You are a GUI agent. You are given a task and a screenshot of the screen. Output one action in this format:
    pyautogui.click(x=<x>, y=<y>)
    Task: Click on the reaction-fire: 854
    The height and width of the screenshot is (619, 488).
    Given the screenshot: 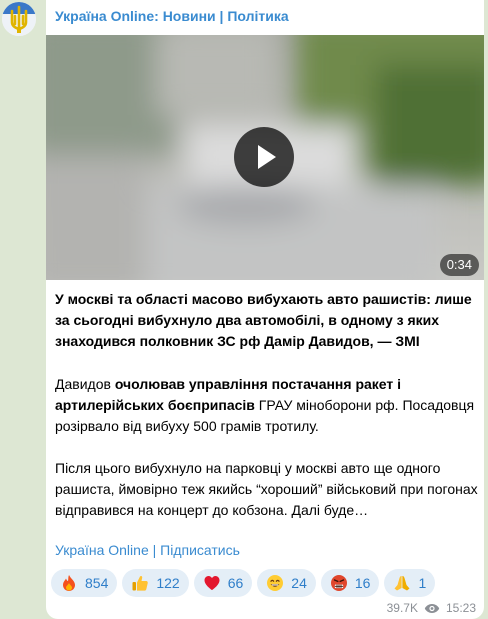 What is the action you would take?
    pyautogui.click(x=84, y=583)
    